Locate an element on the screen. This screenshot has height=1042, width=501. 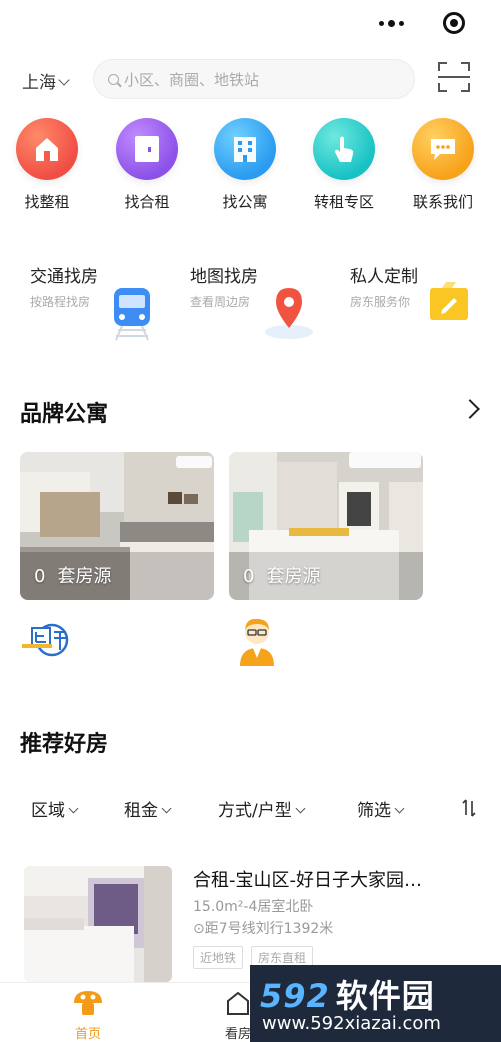
agent-avatar-icon is located at coordinates (257, 640).